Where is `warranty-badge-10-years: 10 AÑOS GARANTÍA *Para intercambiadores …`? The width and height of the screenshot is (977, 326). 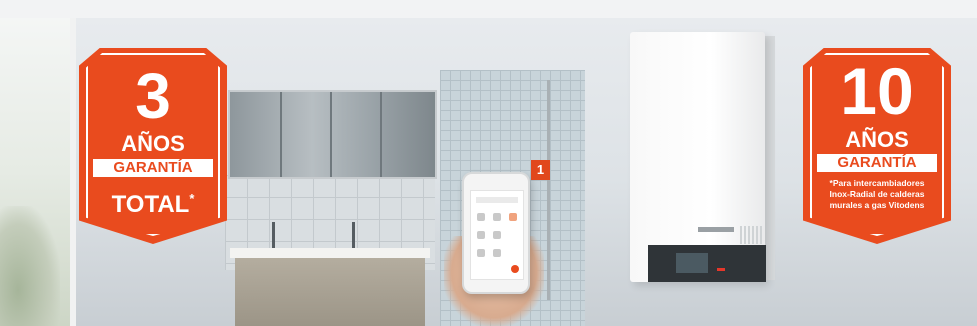 warranty-badge-10-years: 10 AÑOS GARANTÍA *Para intercambiadores … is located at coordinates (877, 146).